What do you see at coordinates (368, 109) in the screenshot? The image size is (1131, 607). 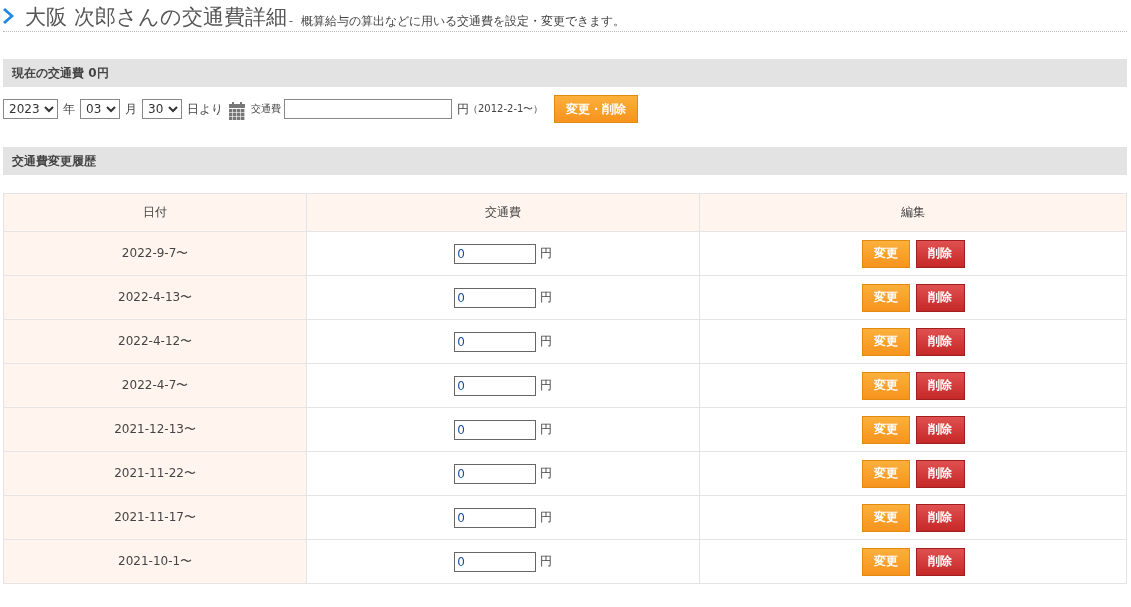 I see `fee-input` at bounding box center [368, 109].